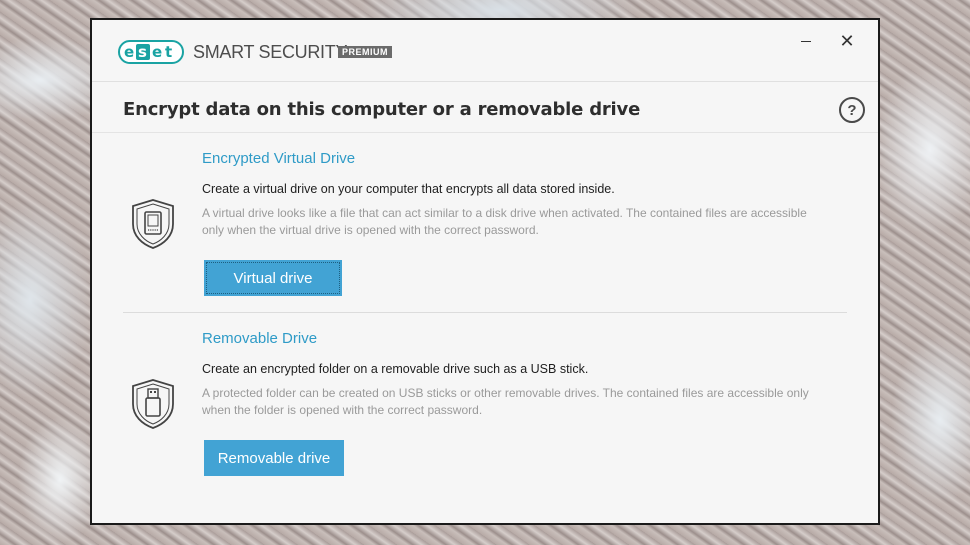 This screenshot has height=545, width=970. Describe the element at coordinates (485, 51) in the screenshot. I see `title-bar: eset e s e t SMART SECURITY PREMIUM ✕` at that location.